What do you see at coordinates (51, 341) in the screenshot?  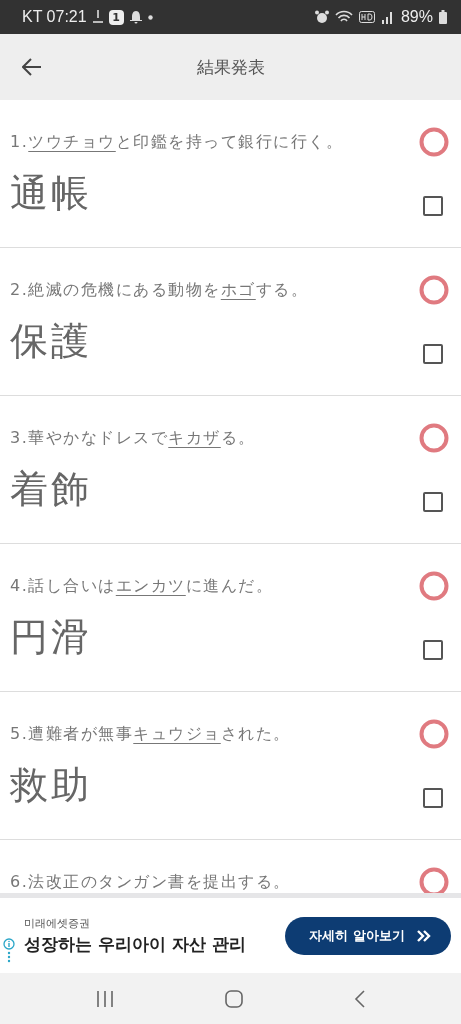 I see `answer-text: 保護` at bounding box center [51, 341].